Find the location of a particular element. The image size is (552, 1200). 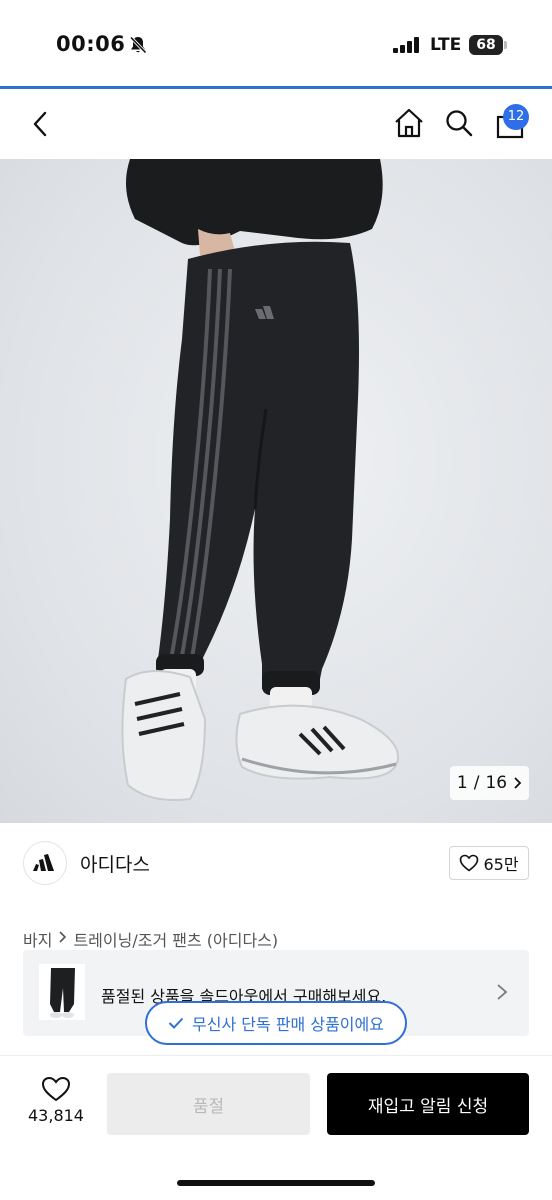

wishlist-count: 43,814 is located at coordinates (56, 1115).